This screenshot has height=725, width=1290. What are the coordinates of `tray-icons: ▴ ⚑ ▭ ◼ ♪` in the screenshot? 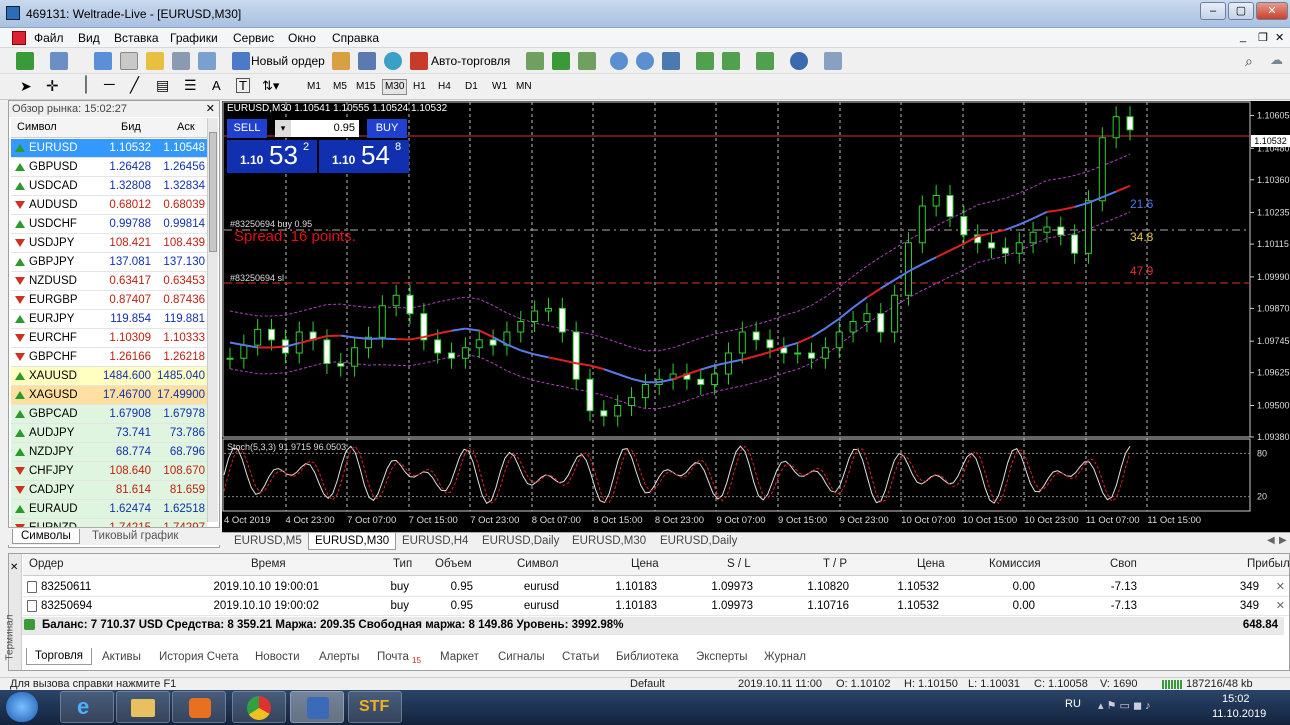 It's located at (1124, 705).